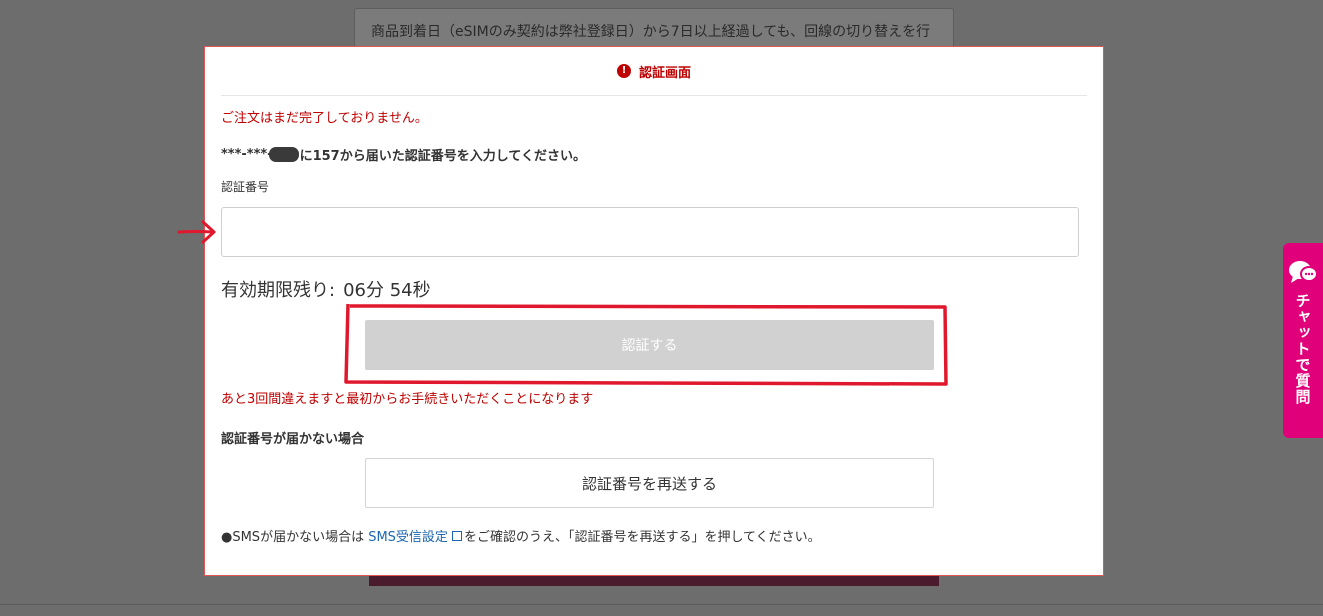  What do you see at coordinates (278, 290) in the screenshot?
I see `timer-label: 有効期限残り:` at bounding box center [278, 290].